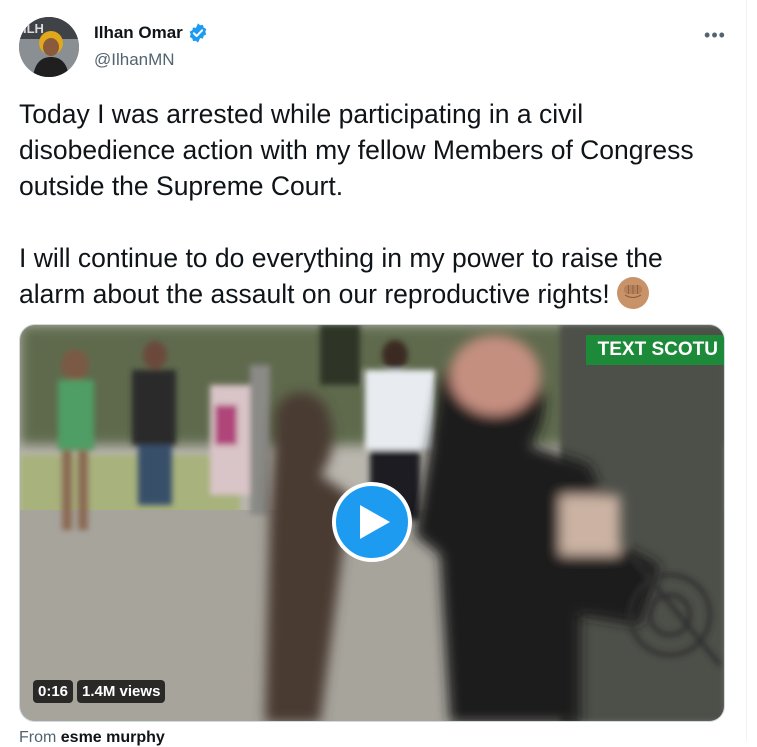  Describe the element at coordinates (654, 350) in the screenshot. I see `video-banner: TEXT SCOTU` at that location.